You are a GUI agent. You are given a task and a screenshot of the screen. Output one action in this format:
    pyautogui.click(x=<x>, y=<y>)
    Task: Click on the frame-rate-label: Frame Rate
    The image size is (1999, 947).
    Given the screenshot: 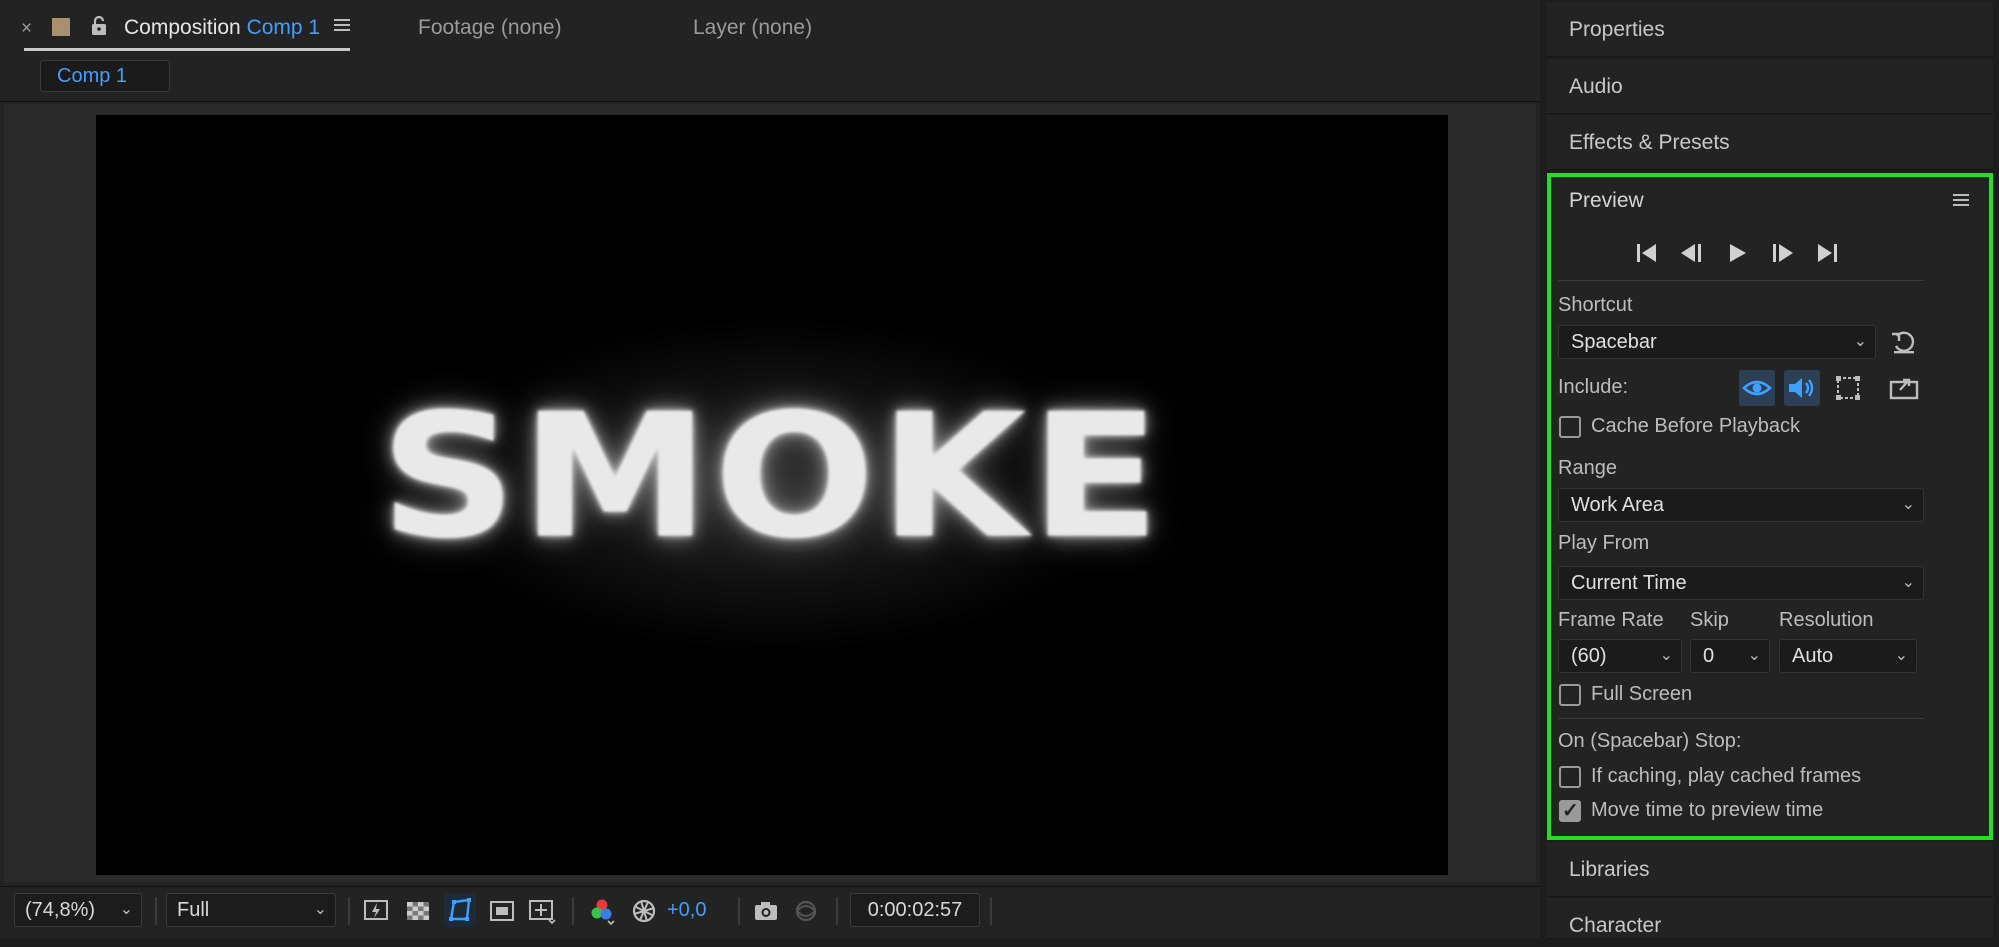 What is the action you would take?
    pyautogui.click(x=1611, y=620)
    